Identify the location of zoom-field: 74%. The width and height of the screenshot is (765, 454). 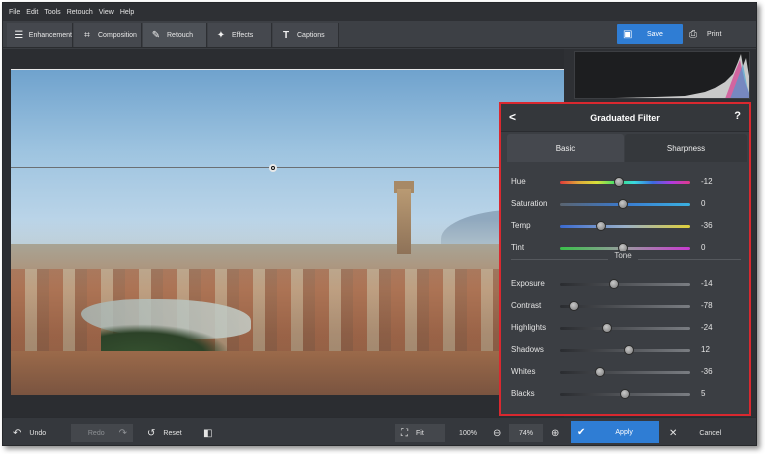
(526, 433).